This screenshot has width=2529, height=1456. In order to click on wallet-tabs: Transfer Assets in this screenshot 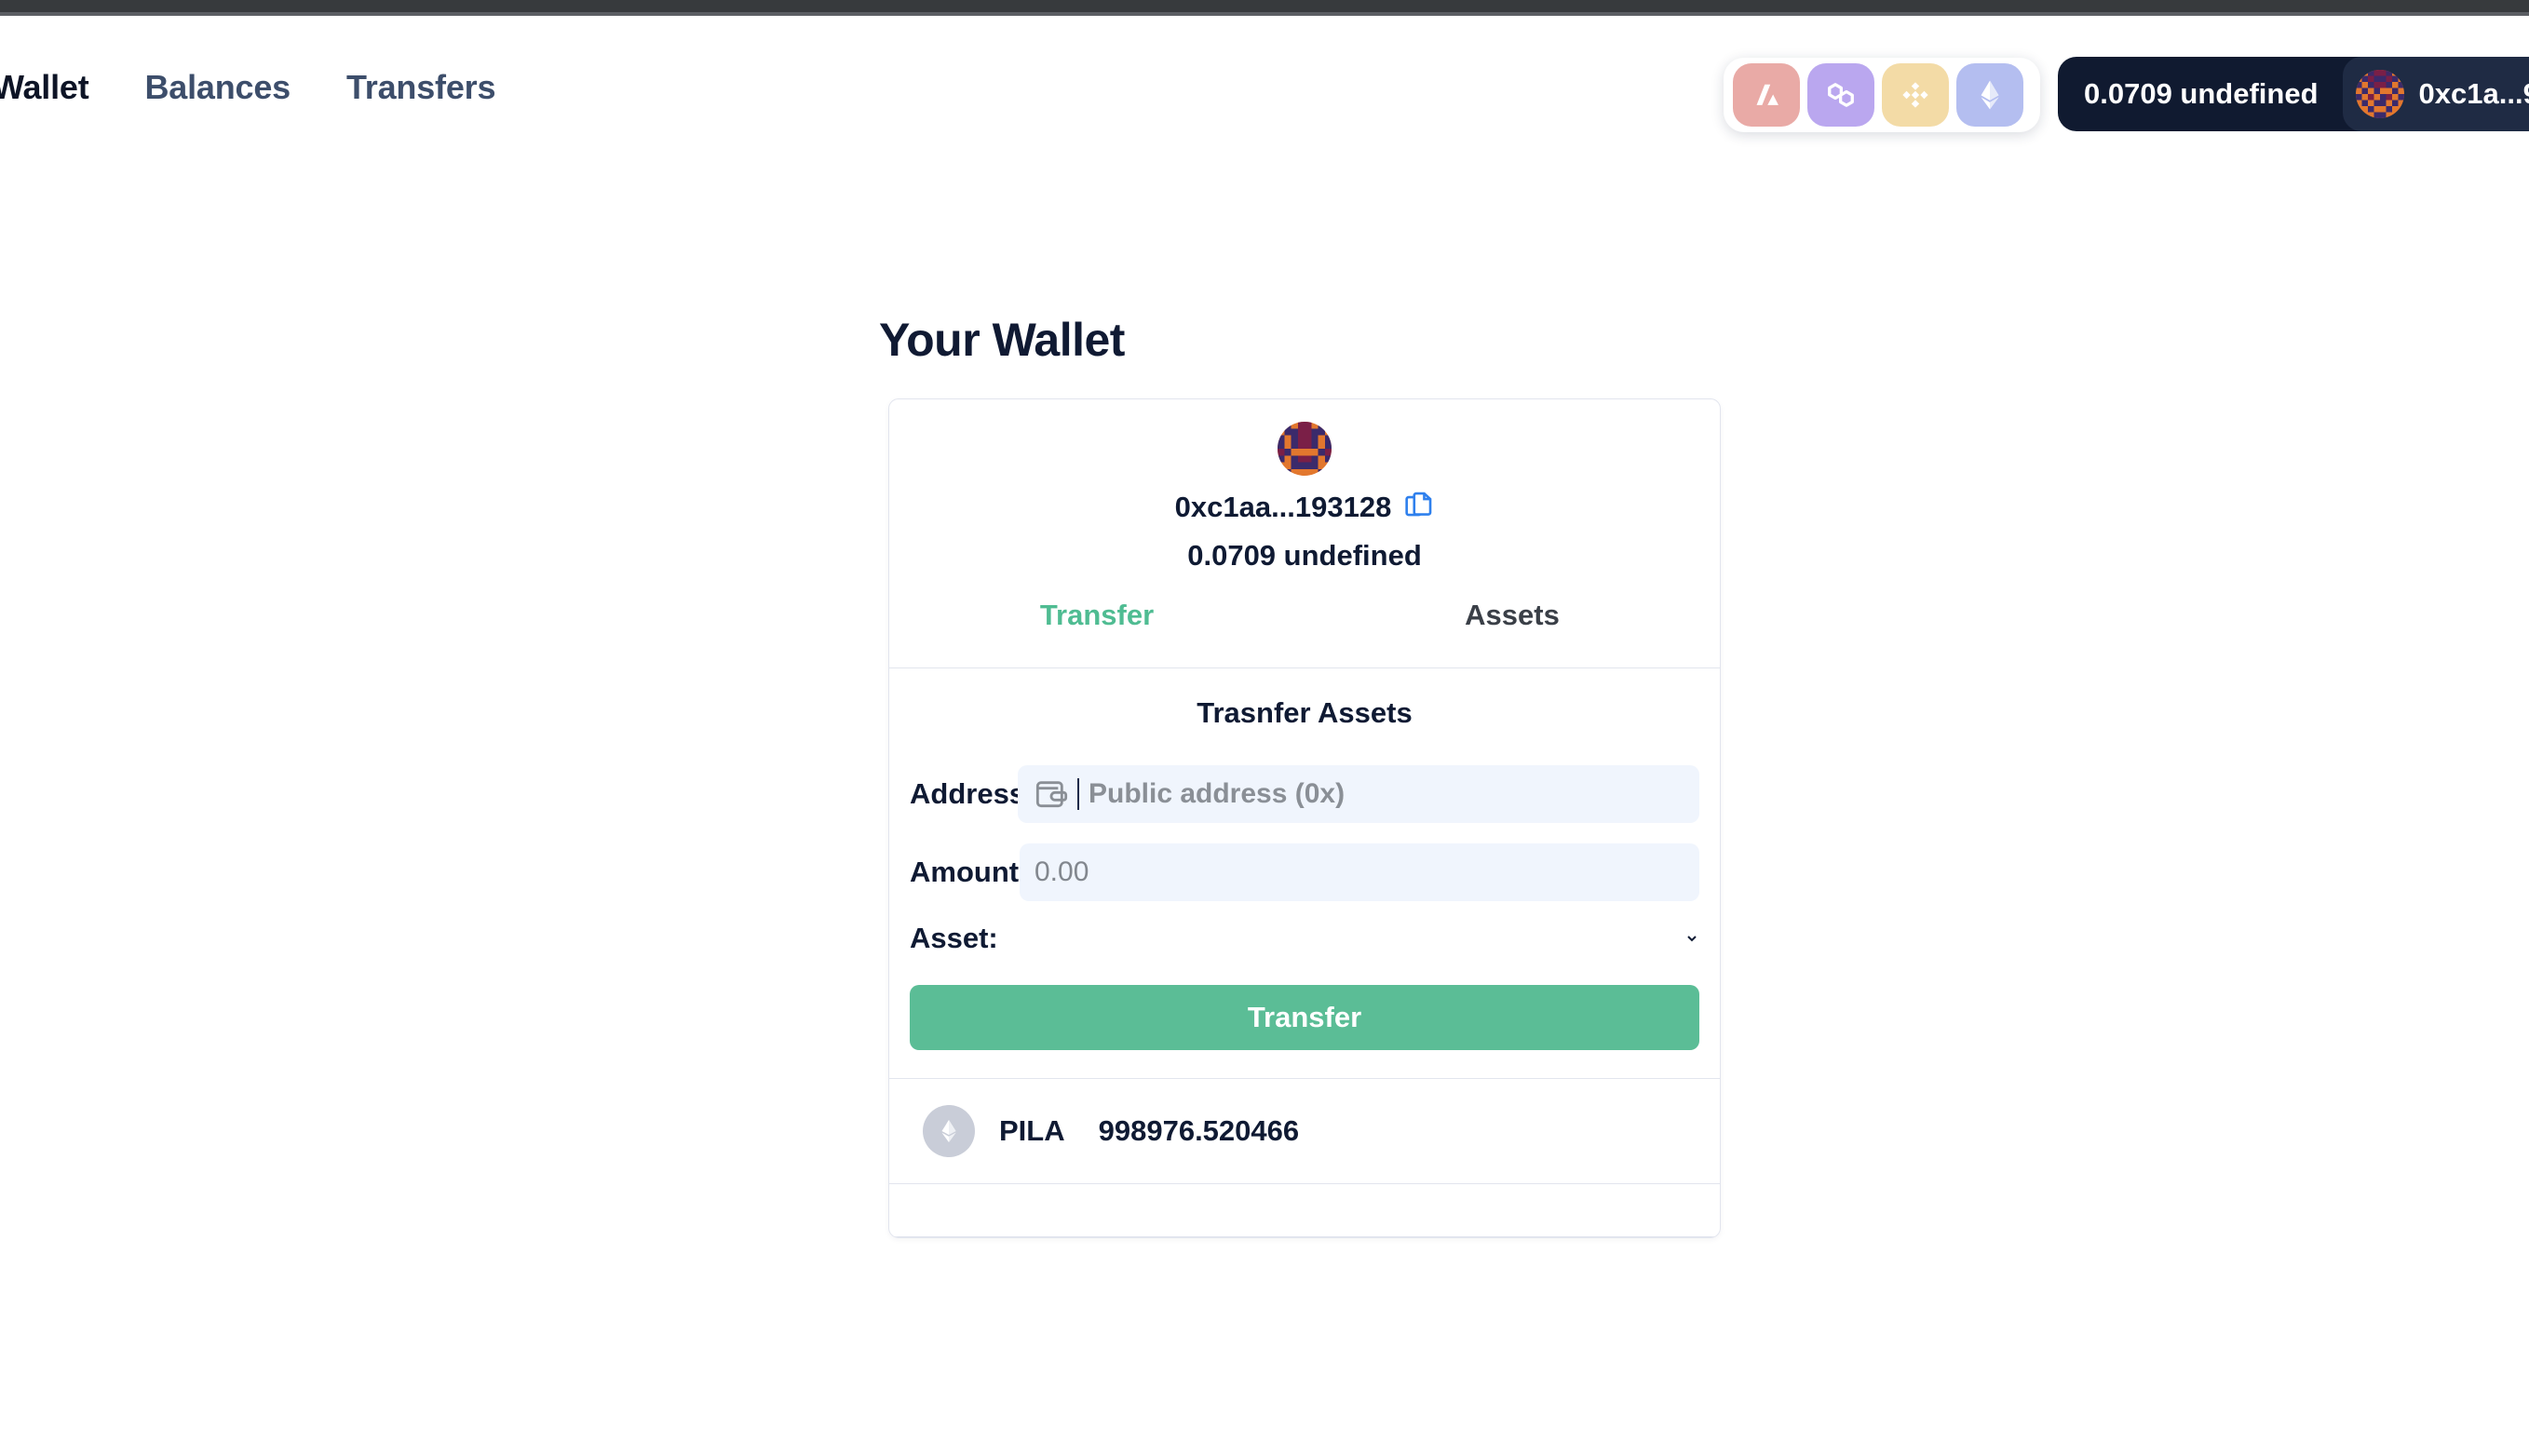, I will do `click(1304, 633)`.